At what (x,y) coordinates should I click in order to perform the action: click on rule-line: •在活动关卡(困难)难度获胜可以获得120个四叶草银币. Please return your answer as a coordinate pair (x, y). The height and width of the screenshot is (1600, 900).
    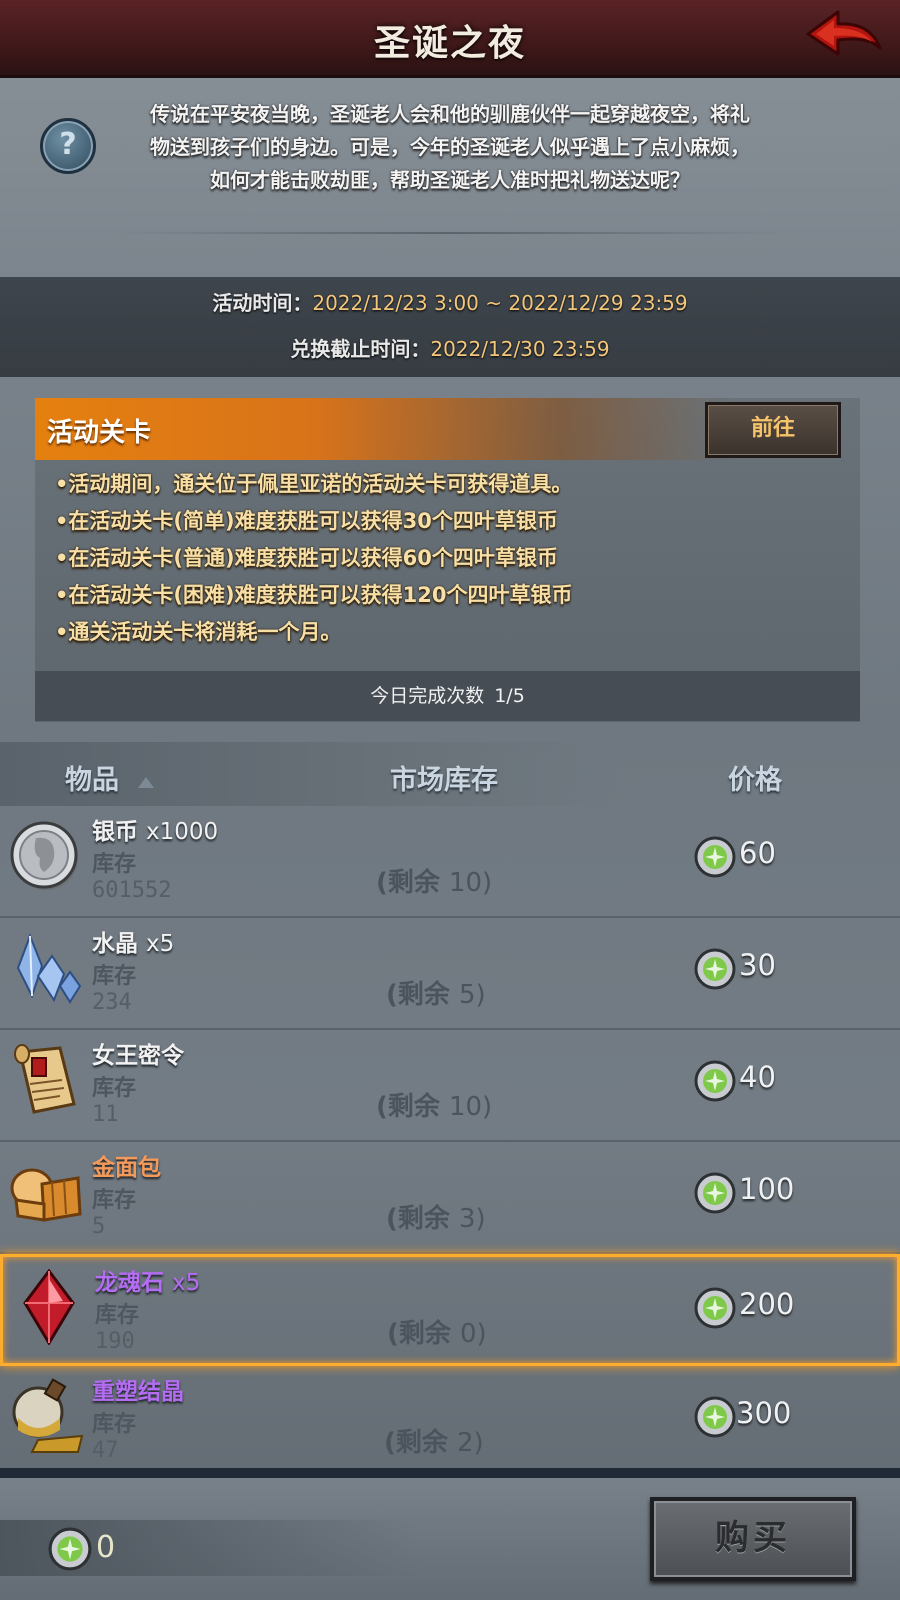
    Looking at the image, I should click on (314, 595).